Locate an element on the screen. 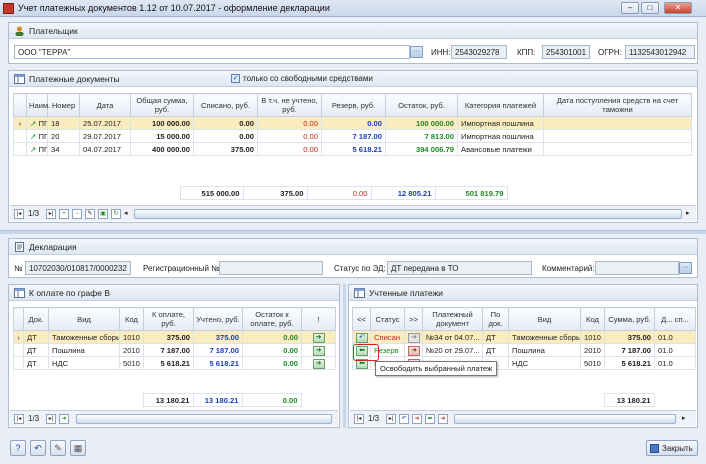 This screenshot has width=706, height=464. undo-all-icon: ↶ is located at coordinates (404, 419).